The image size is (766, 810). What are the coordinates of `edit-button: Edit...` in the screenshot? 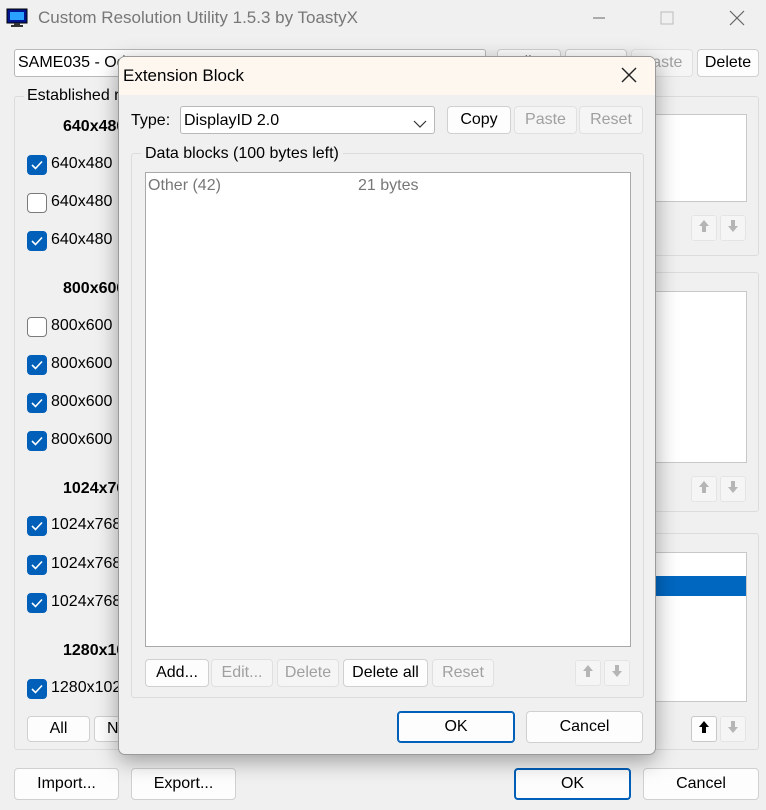 It's located at (242, 673).